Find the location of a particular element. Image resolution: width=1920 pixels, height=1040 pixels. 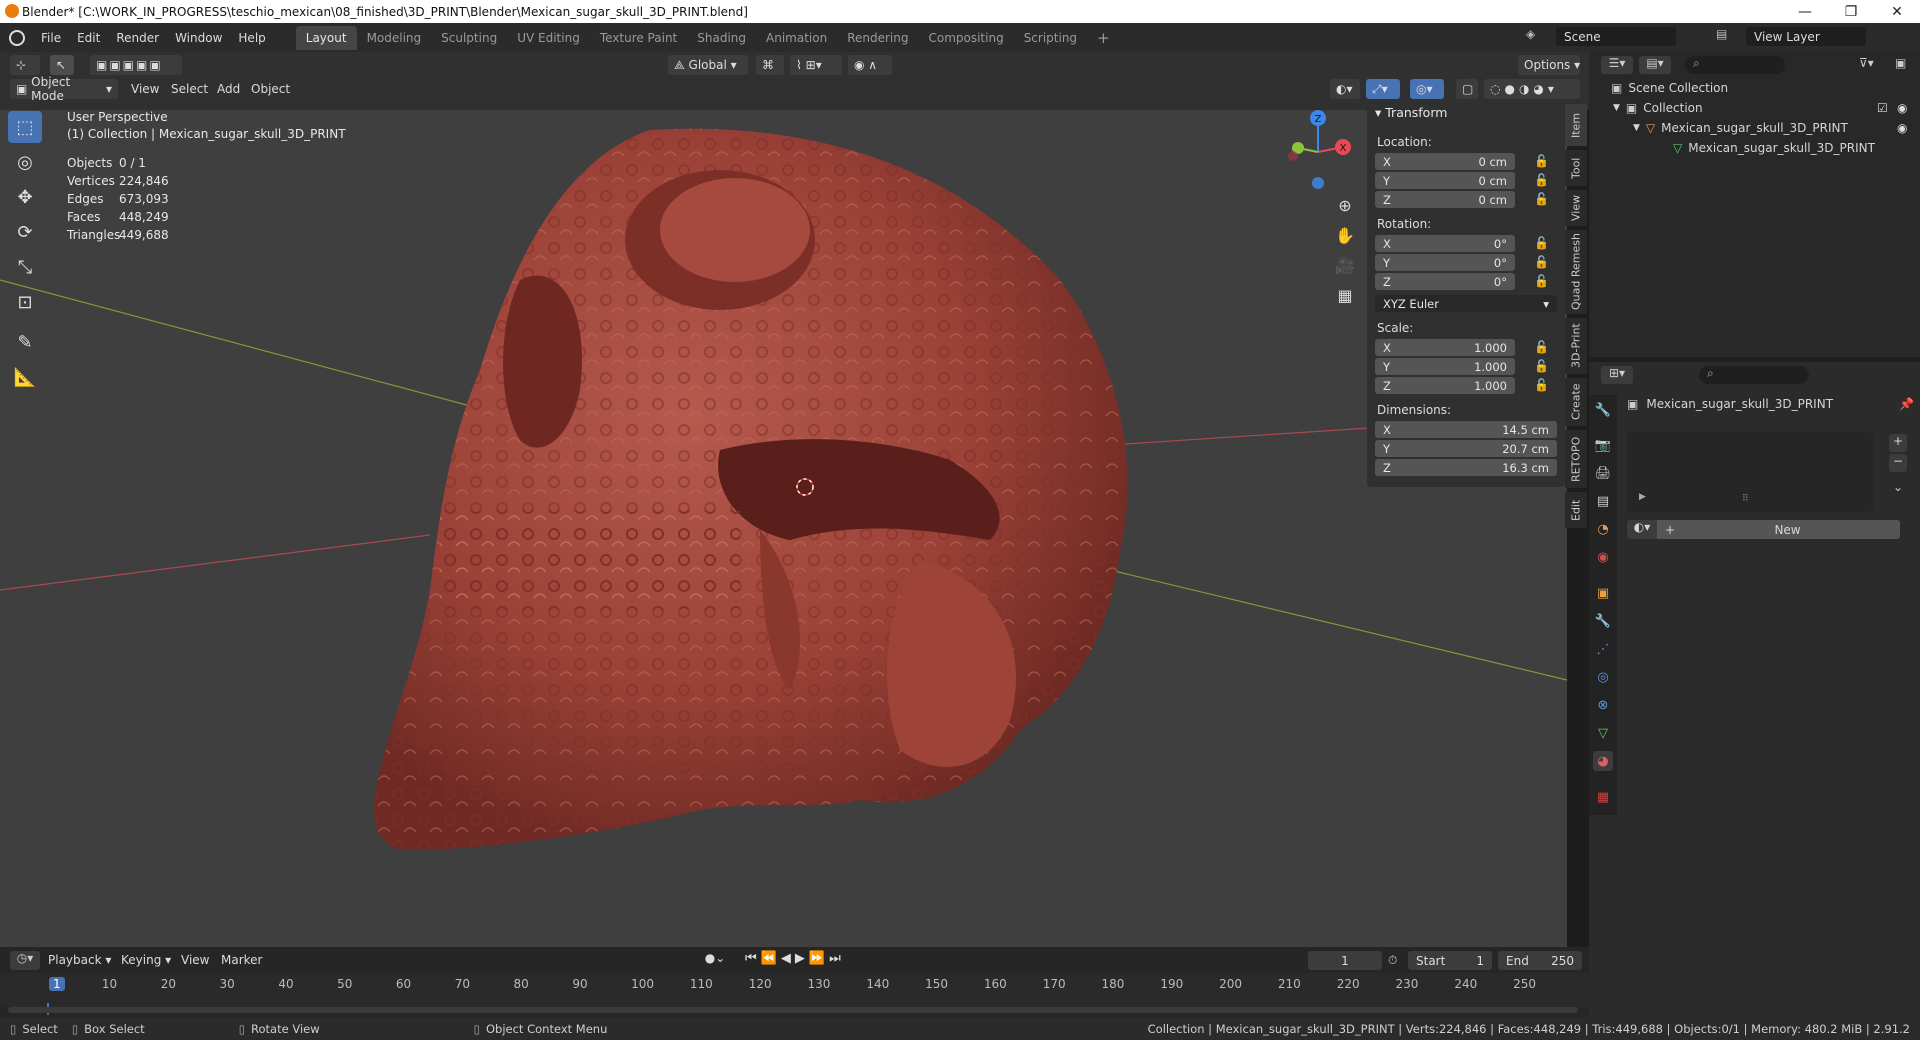

tab-create: Create is located at coordinates (1576, 402).